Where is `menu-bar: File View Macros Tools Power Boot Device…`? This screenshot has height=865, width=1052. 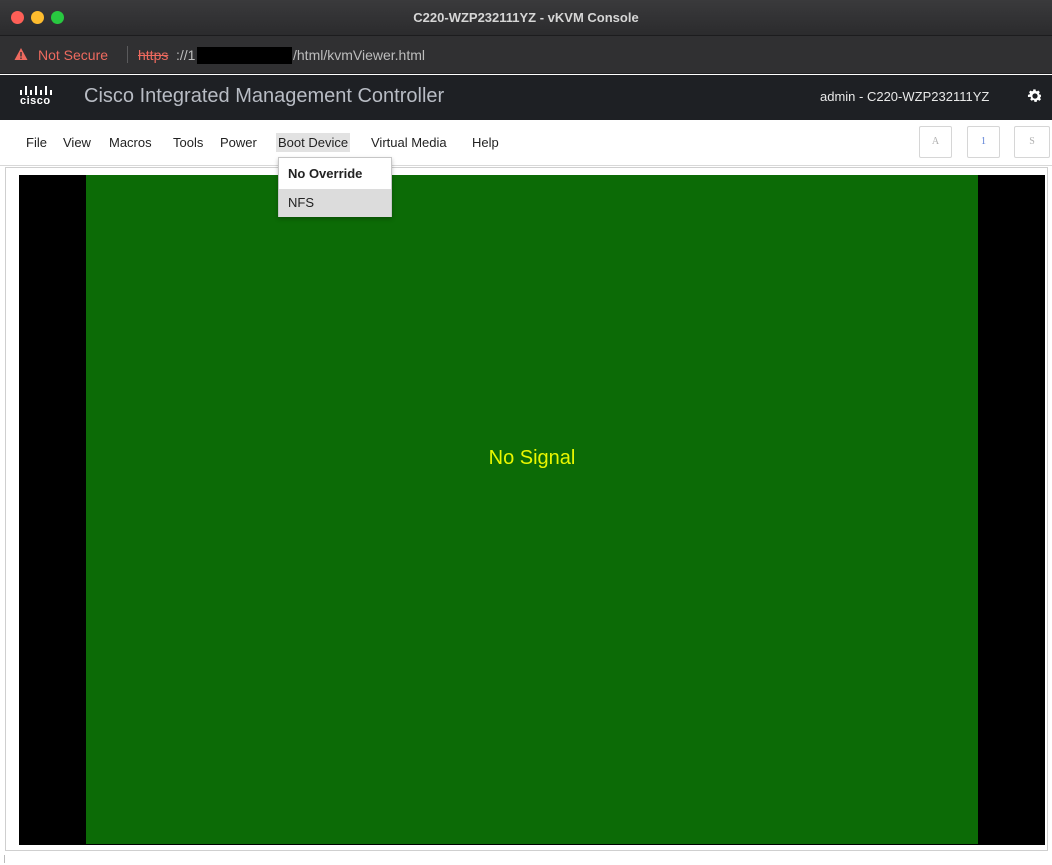
menu-bar: File View Macros Tools Power Boot Device… is located at coordinates (526, 143).